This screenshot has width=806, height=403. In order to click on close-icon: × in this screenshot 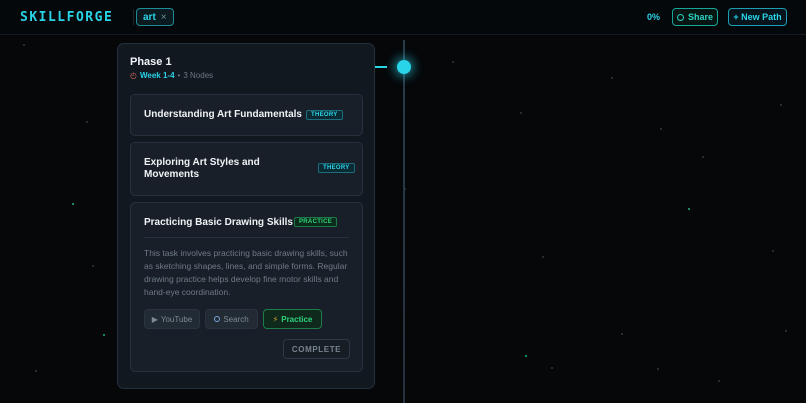, I will do `click(164, 17)`.